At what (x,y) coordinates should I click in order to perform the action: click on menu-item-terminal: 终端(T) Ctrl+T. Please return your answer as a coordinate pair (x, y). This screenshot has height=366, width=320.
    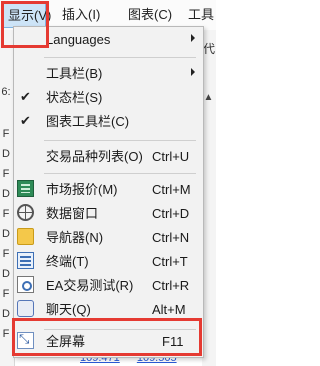
    Looking at the image, I should click on (108, 262).